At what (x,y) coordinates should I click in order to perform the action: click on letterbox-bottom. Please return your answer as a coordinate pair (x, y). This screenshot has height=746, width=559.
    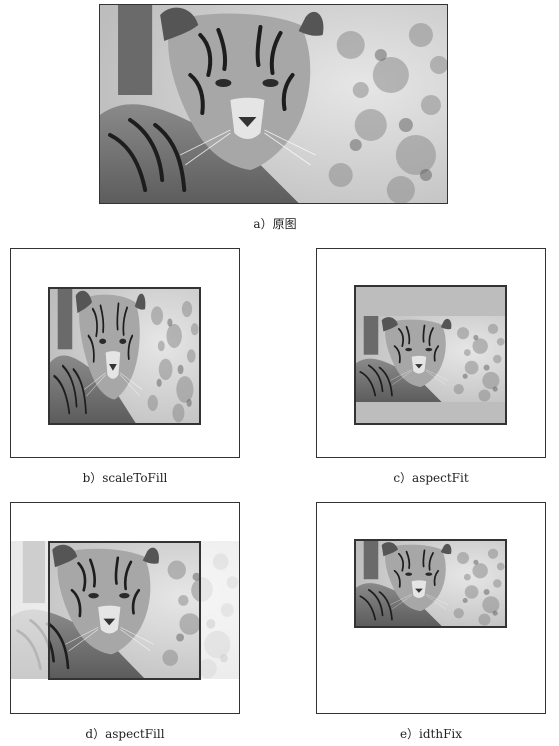
    Looking at the image, I should click on (430, 412).